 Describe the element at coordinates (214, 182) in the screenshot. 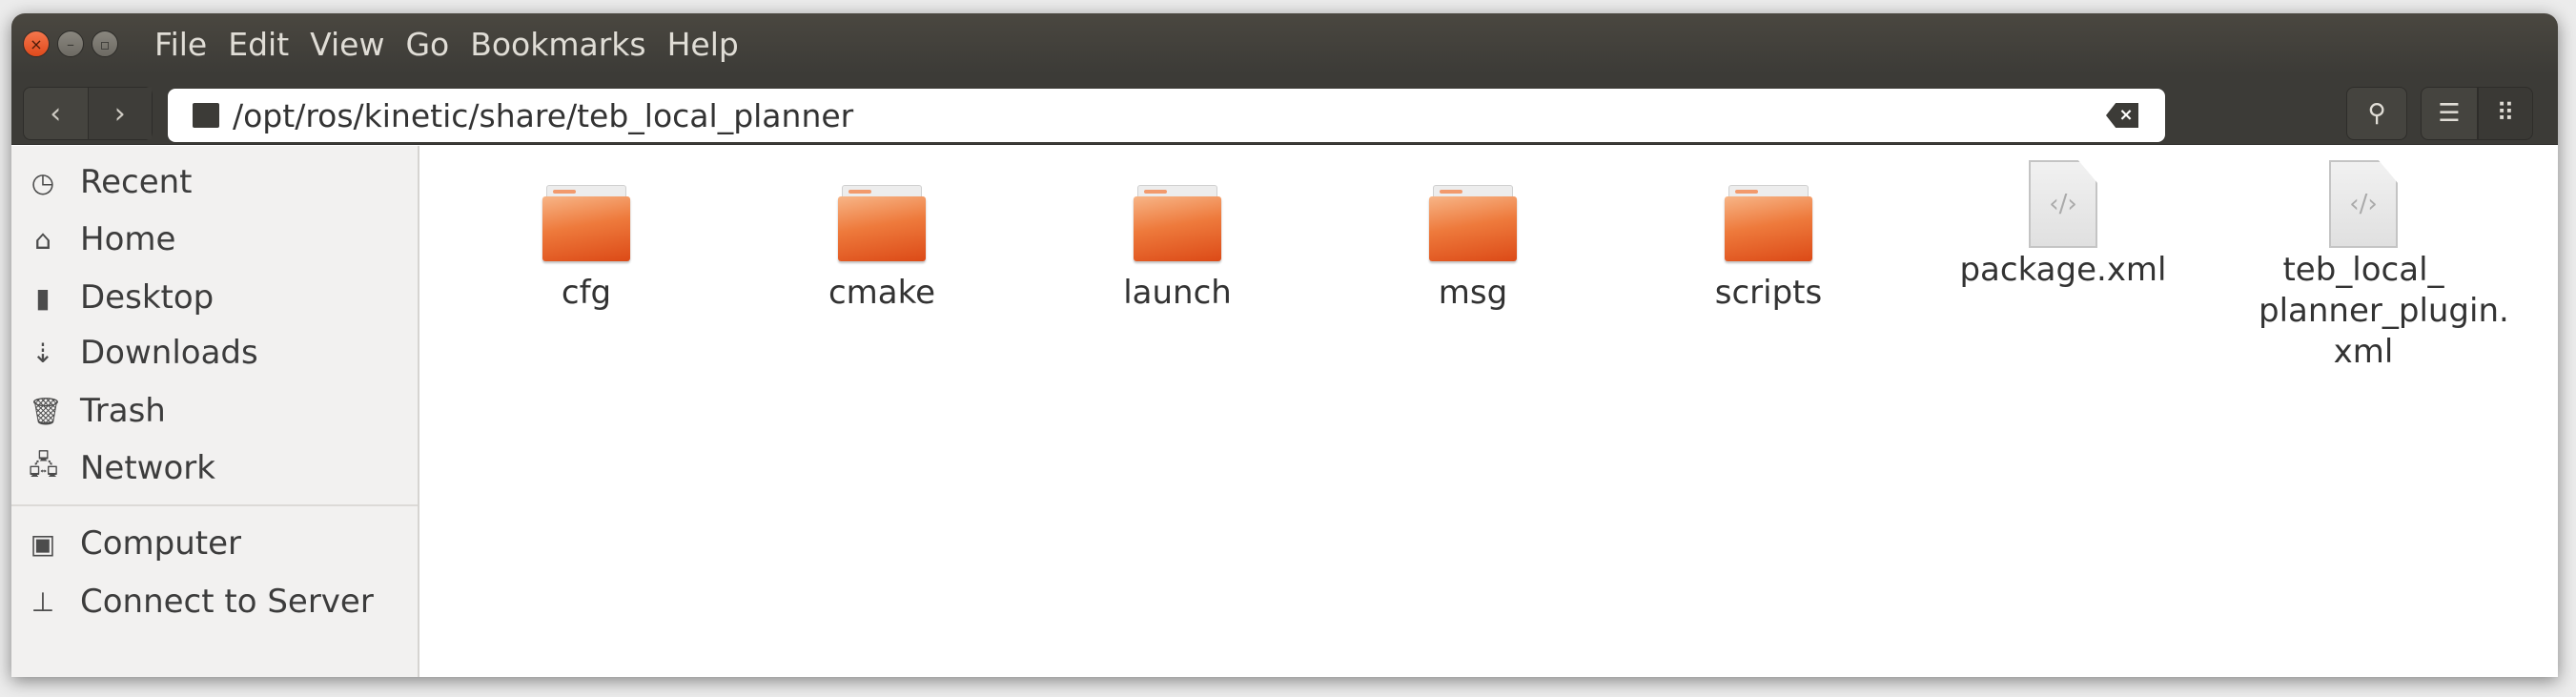

I see `sidebar-item-recent: ◷ Recent` at that location.